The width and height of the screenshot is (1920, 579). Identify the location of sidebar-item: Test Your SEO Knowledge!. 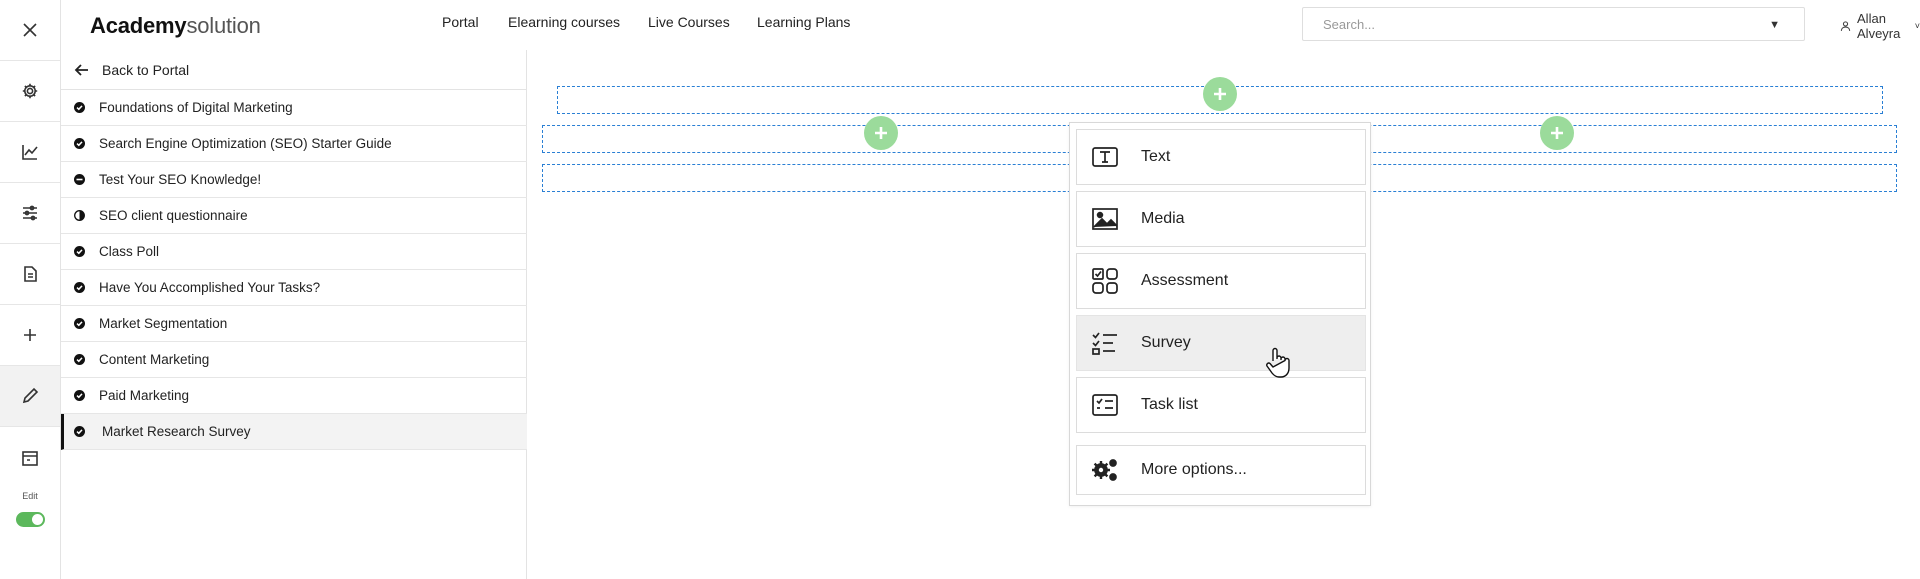
(294, 180).